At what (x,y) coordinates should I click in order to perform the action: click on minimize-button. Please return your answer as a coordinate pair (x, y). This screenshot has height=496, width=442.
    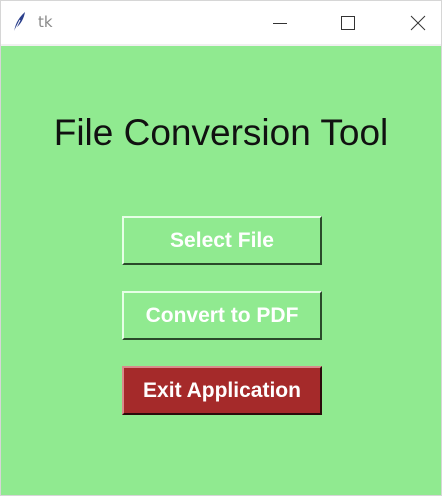
    Looking at the image, I should click on (280, 22).